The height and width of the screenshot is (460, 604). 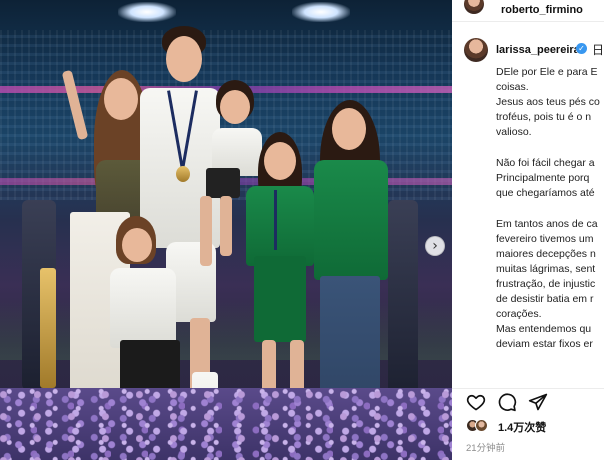 I want to click on chevron-right-icon: ›, so click(x=435, y=246).